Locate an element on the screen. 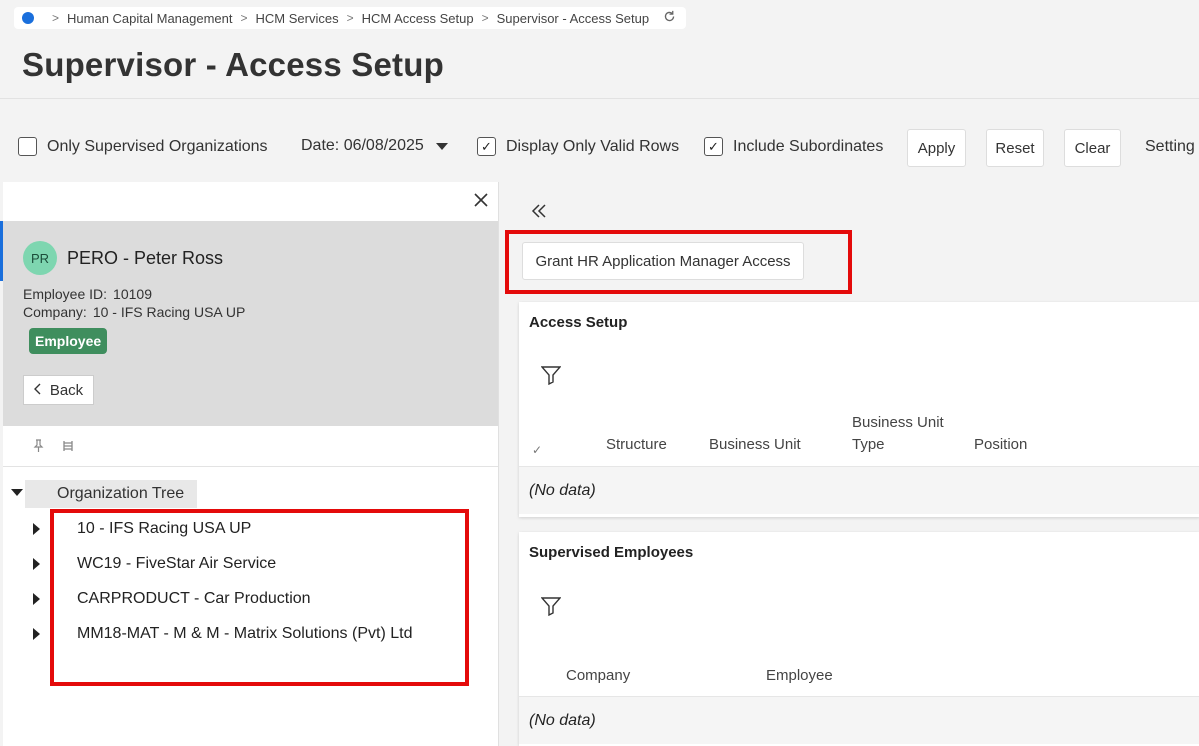 The image size is (1199, 746). select-all-check-icon: ✓ is located at coordinates (537, 450).